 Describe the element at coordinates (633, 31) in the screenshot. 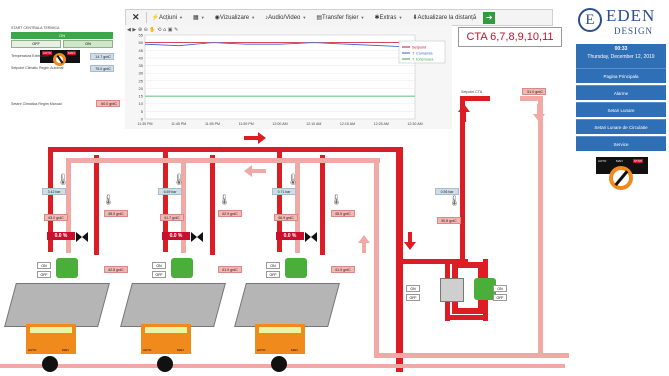

I see `logo-design: DESIGN` at that location.